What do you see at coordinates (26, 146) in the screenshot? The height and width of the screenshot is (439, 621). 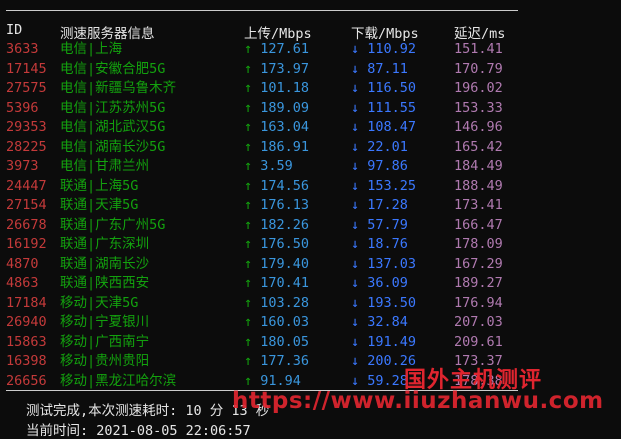 I see `server-id: 28225` at bounding box center [26, 146].